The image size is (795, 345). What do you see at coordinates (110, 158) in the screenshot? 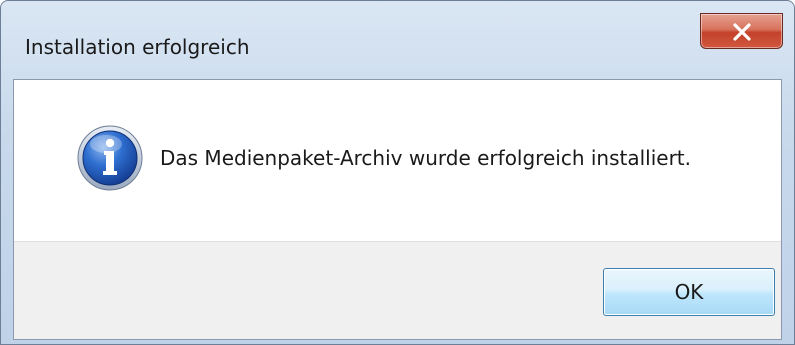
I see `info-icon` at bounding box center [110, 158].